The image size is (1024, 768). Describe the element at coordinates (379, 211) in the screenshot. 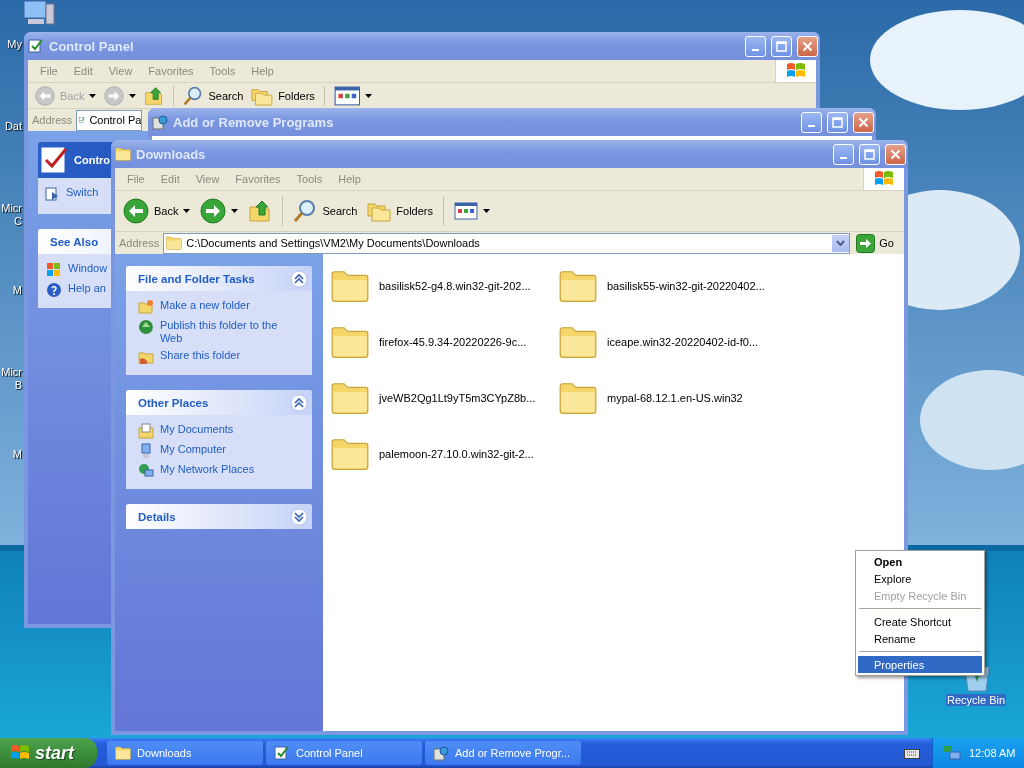

I see `folders-icon` at that location.